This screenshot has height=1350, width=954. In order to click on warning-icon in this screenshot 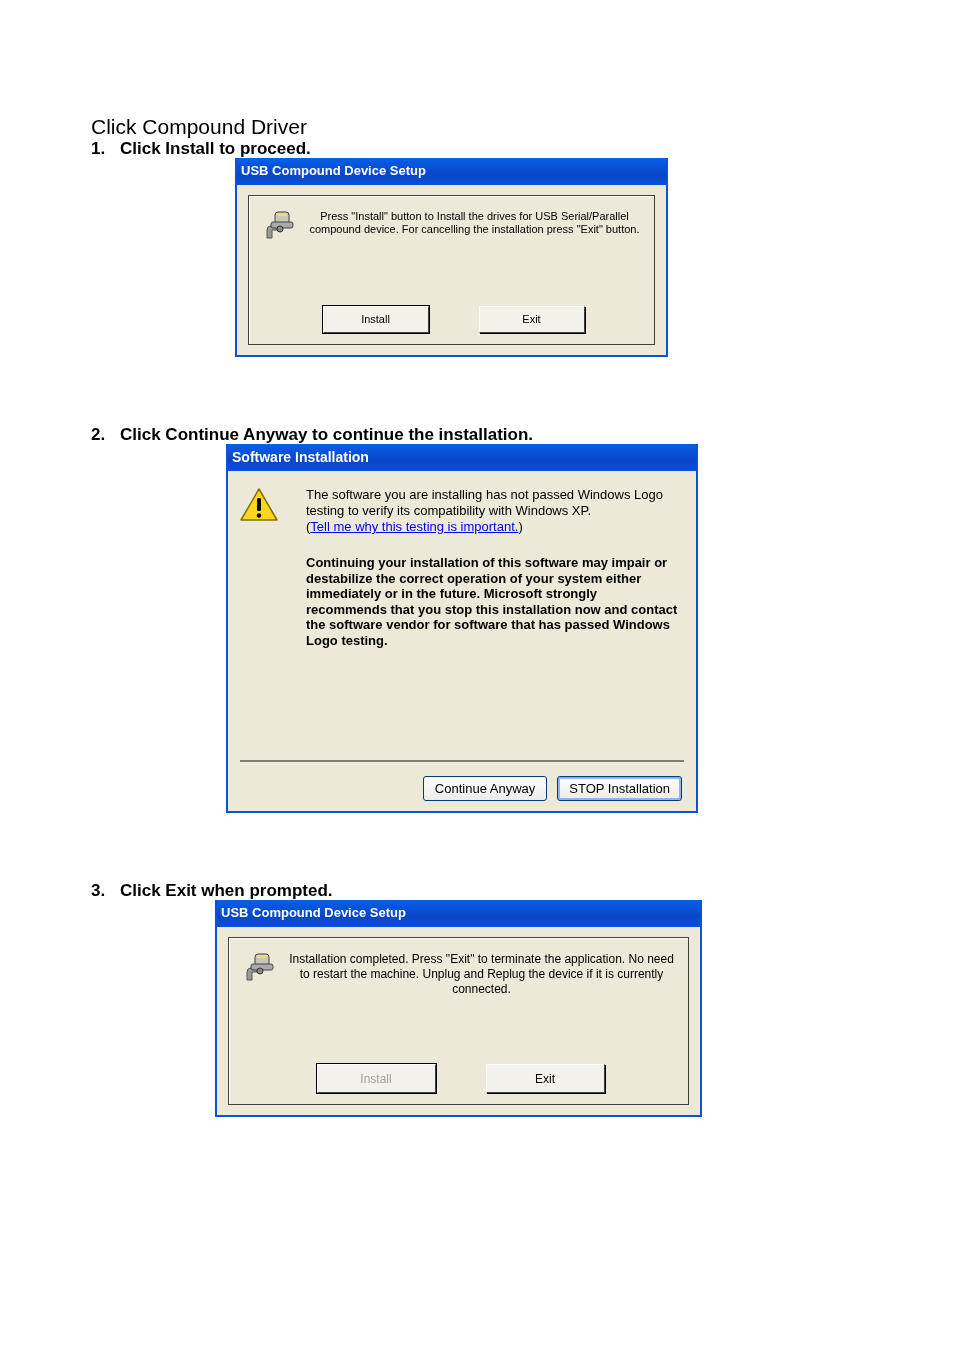, I will do `click(259, 505)`.